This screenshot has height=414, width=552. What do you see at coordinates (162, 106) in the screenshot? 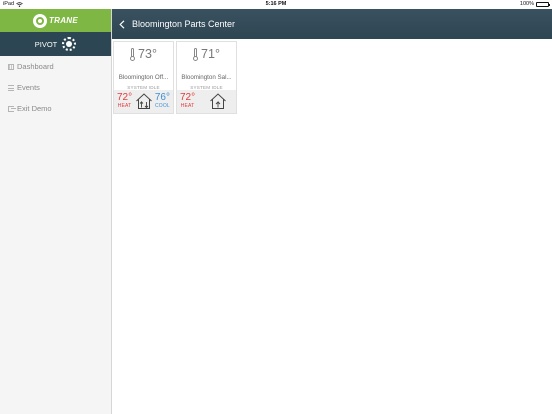
I see `cool-setpoint-label: COOL` at bounding box center [162, 106].